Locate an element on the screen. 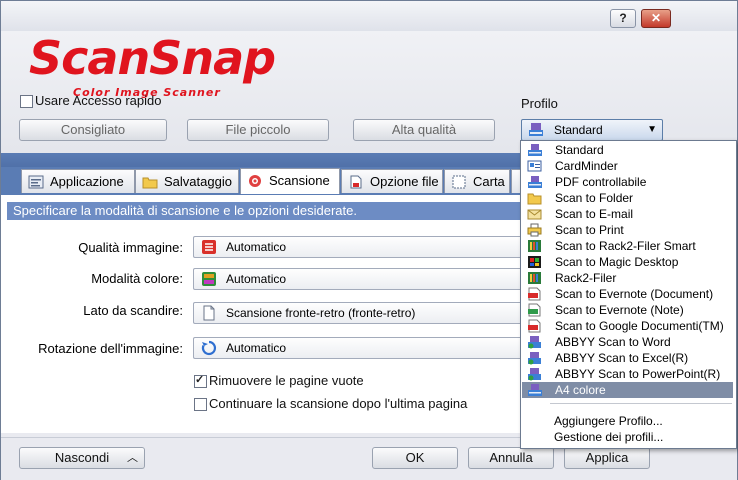 The width and height of the screenshot is (738, 480). image-quality-value: Automatico is located at coordinates (256, 247).